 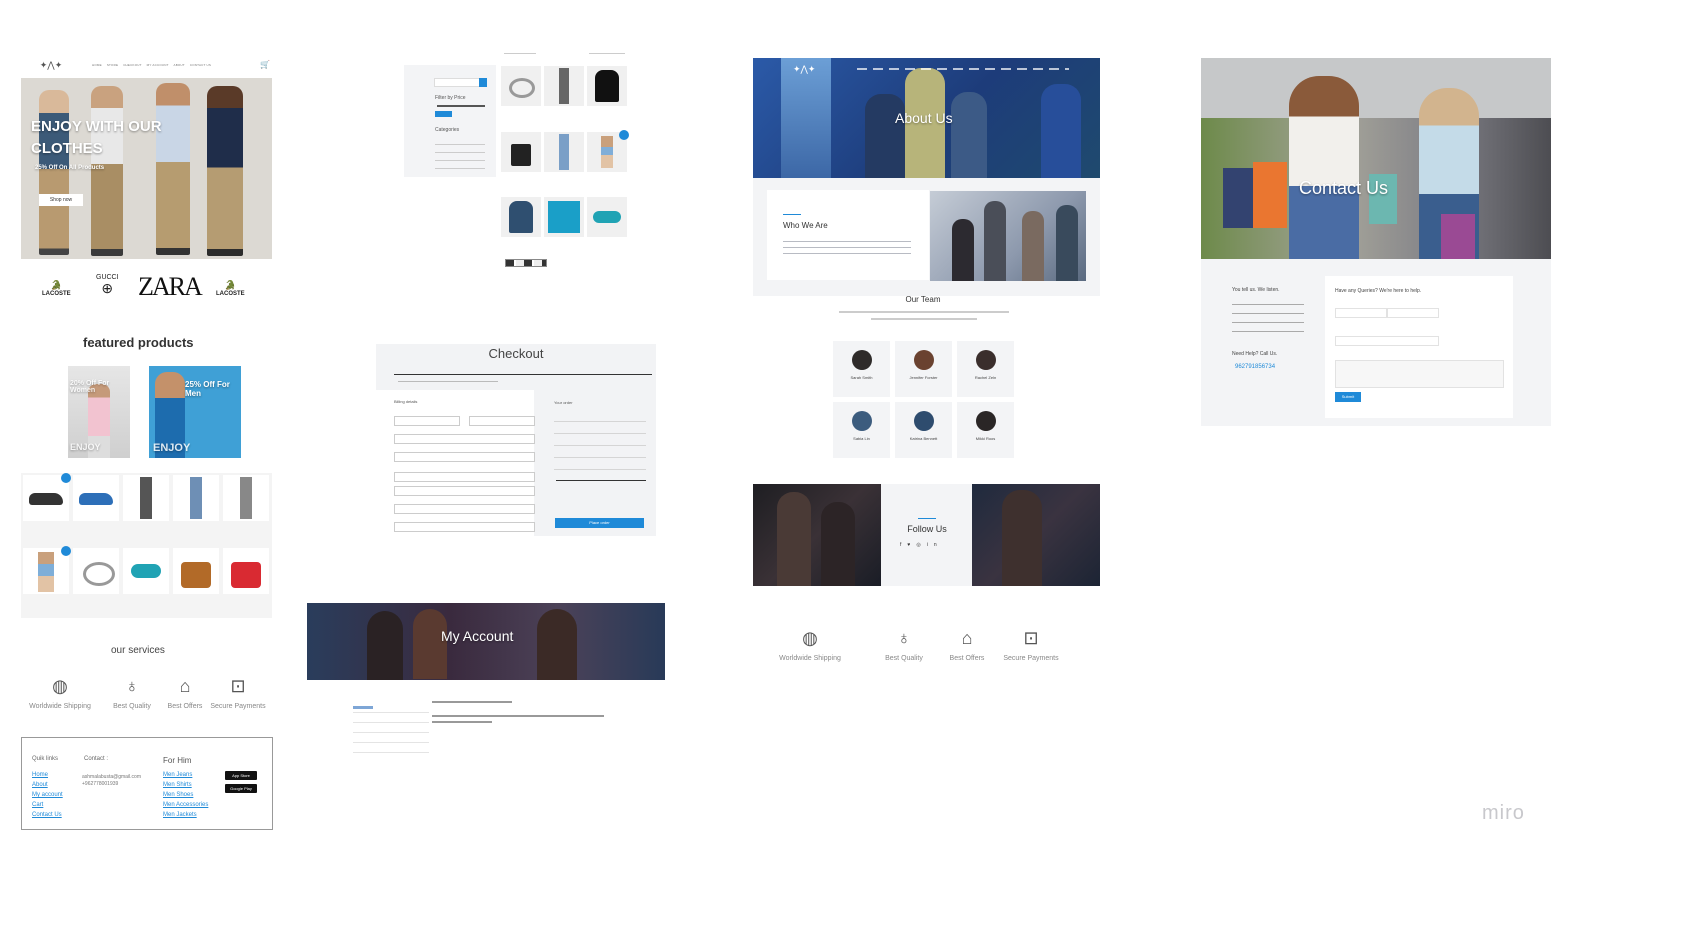 I want to click on account-dashboard-text, so click(x=518, y=716).